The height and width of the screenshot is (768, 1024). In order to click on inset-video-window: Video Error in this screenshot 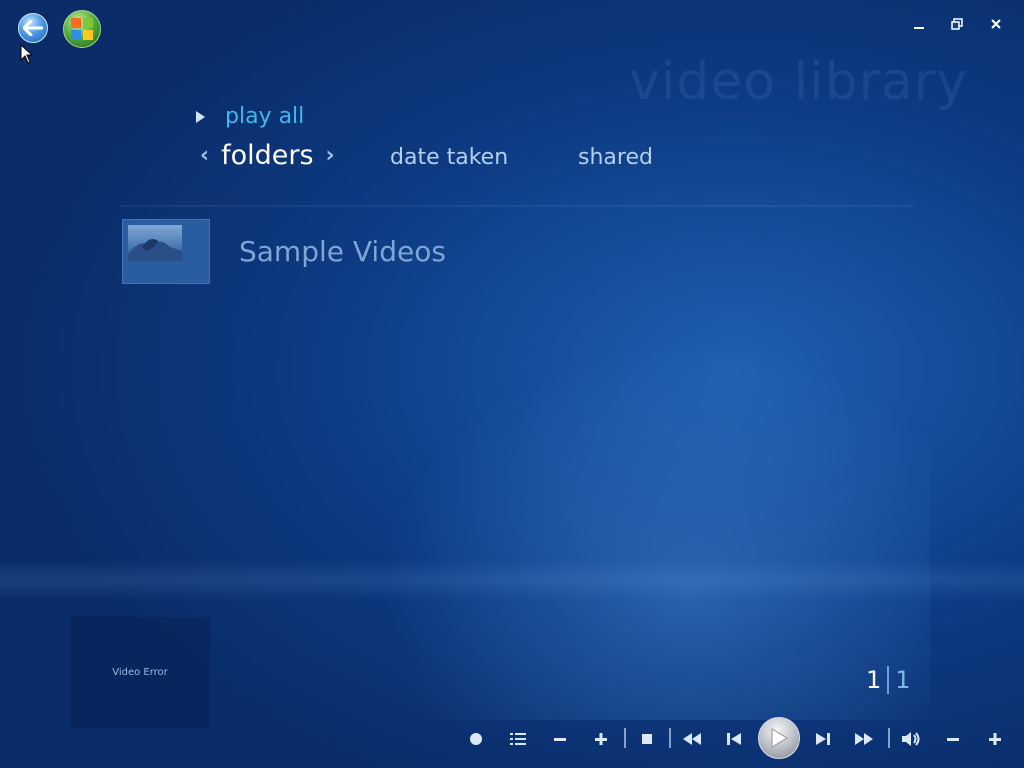, I will do `click(140, 672)`.